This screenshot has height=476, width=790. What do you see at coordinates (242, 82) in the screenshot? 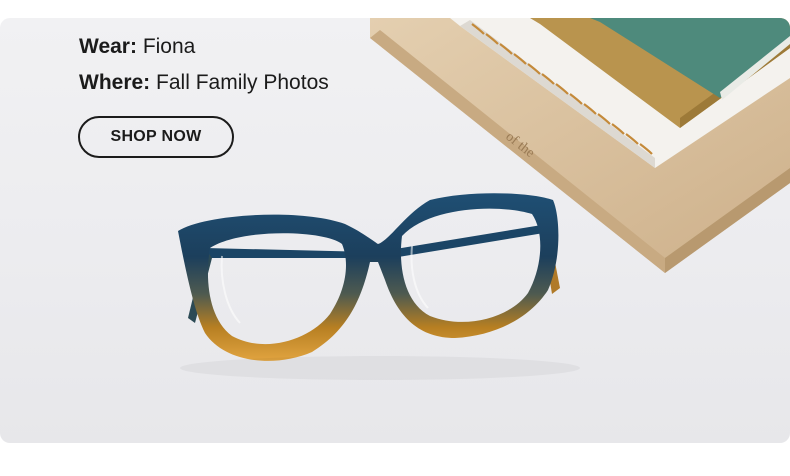
I see `where-value: Fall Family Photos` at bounding box center [242, 82].